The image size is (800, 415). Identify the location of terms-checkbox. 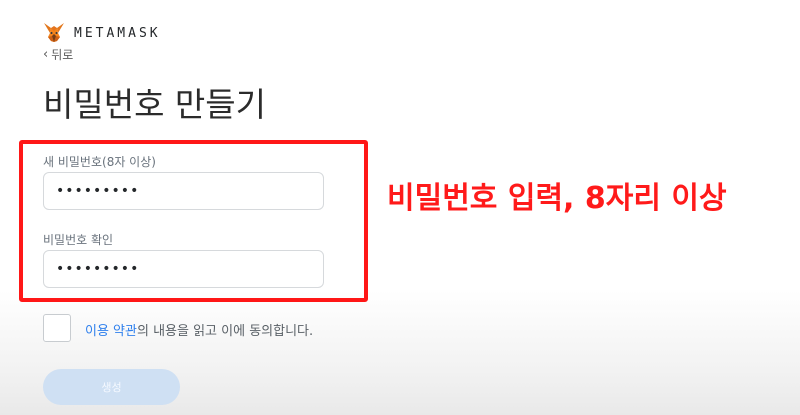
(57, 328).